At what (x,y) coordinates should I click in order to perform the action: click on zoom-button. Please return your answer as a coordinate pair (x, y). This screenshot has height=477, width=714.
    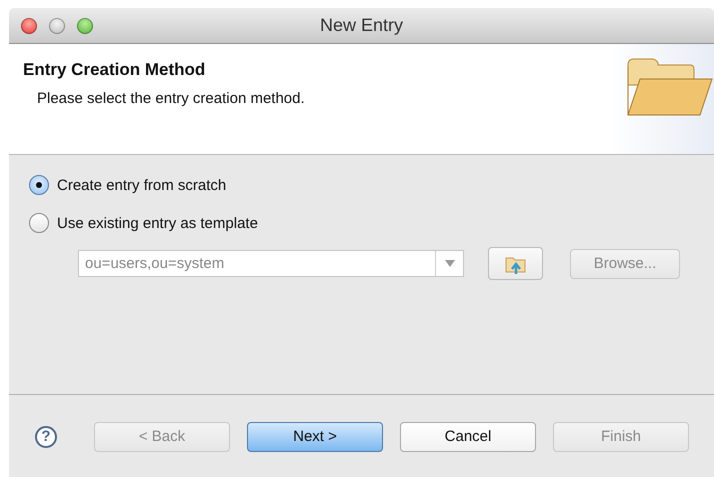
    Looking at the image, I should click on (85, 26).